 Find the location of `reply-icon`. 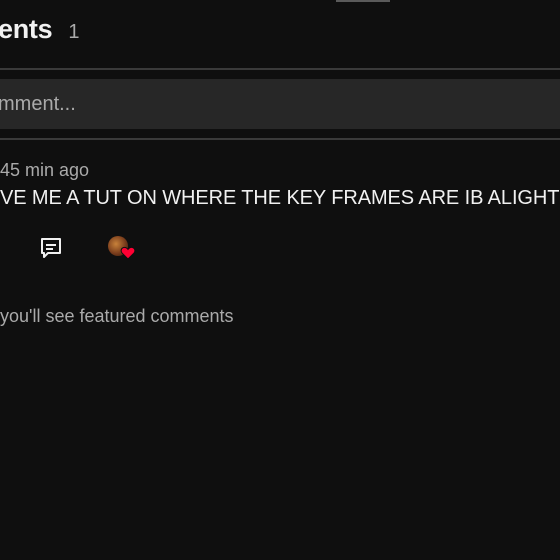

reply-icon is located at coordinates (51, 248).